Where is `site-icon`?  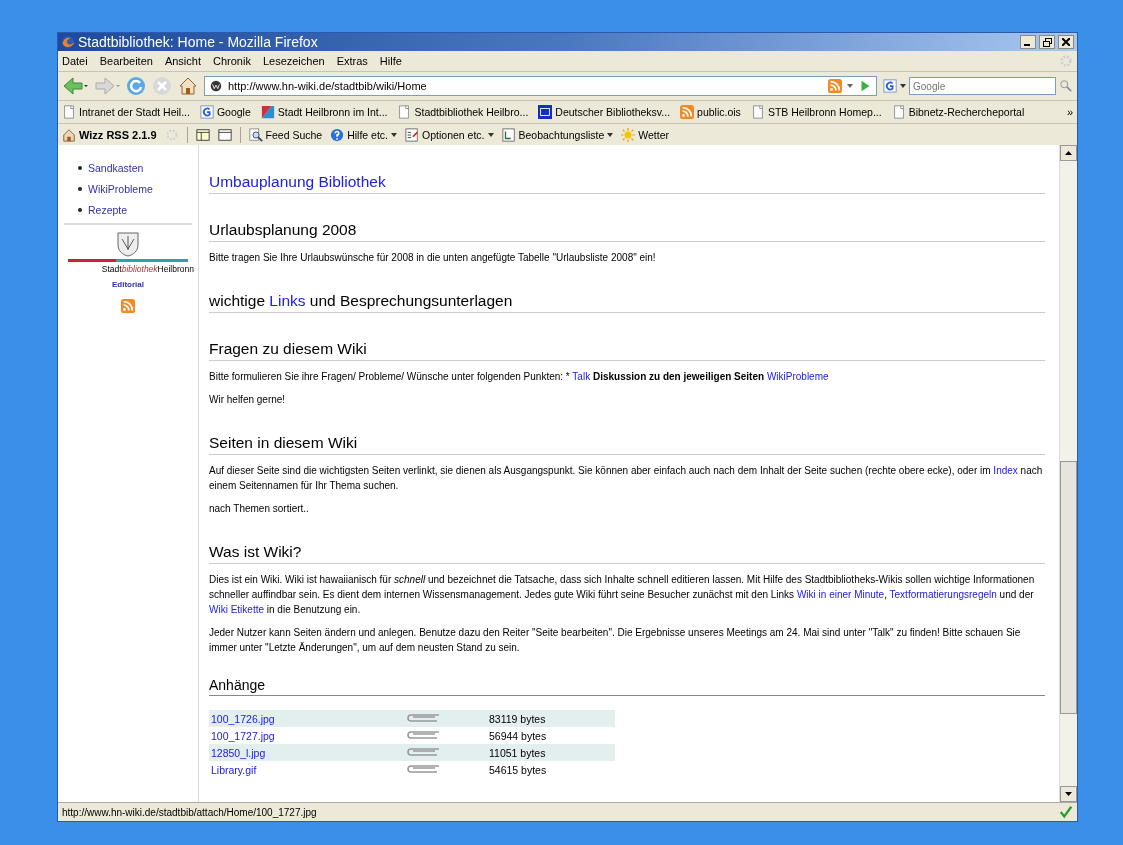 site-icon is located at coordinates (216, 86).